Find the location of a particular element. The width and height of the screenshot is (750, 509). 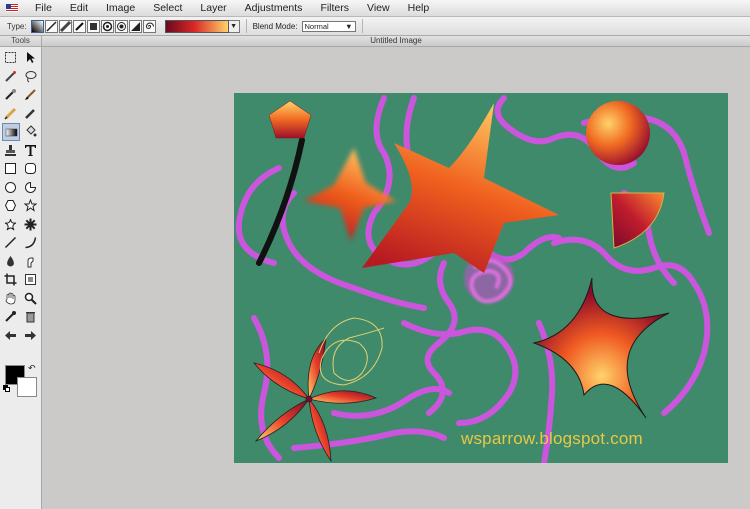

line-tool is located at coordinates (11, 243).